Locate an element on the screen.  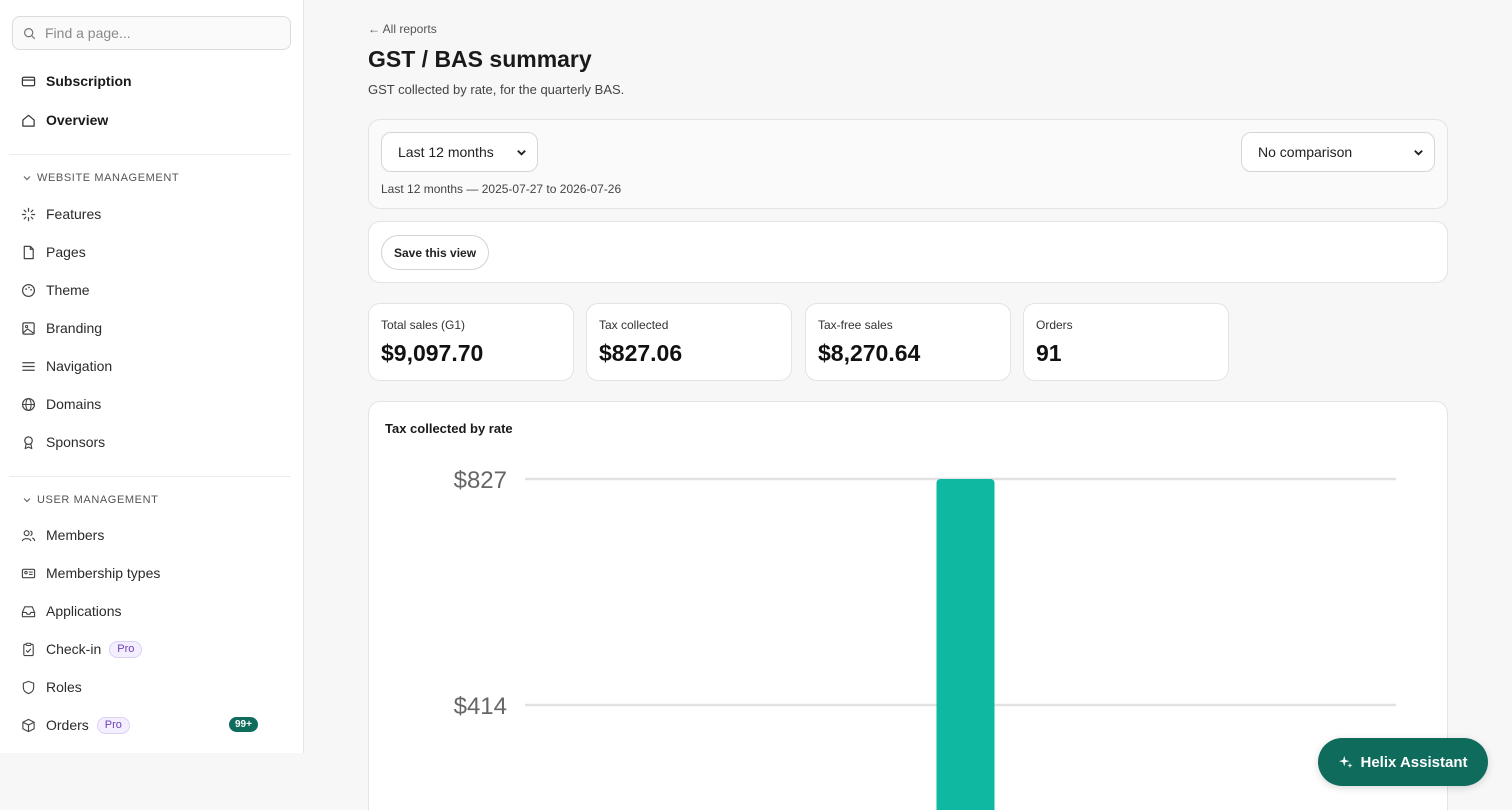
menu-icon is located at coordinates (28, 366).